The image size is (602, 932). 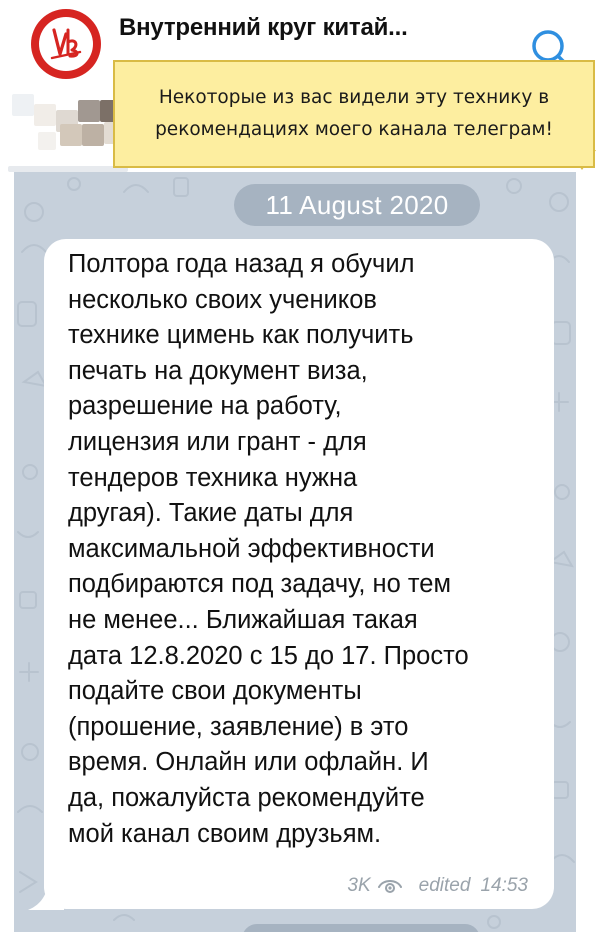 I want to click on message-time: 14:53, so click(x=504, y=885).